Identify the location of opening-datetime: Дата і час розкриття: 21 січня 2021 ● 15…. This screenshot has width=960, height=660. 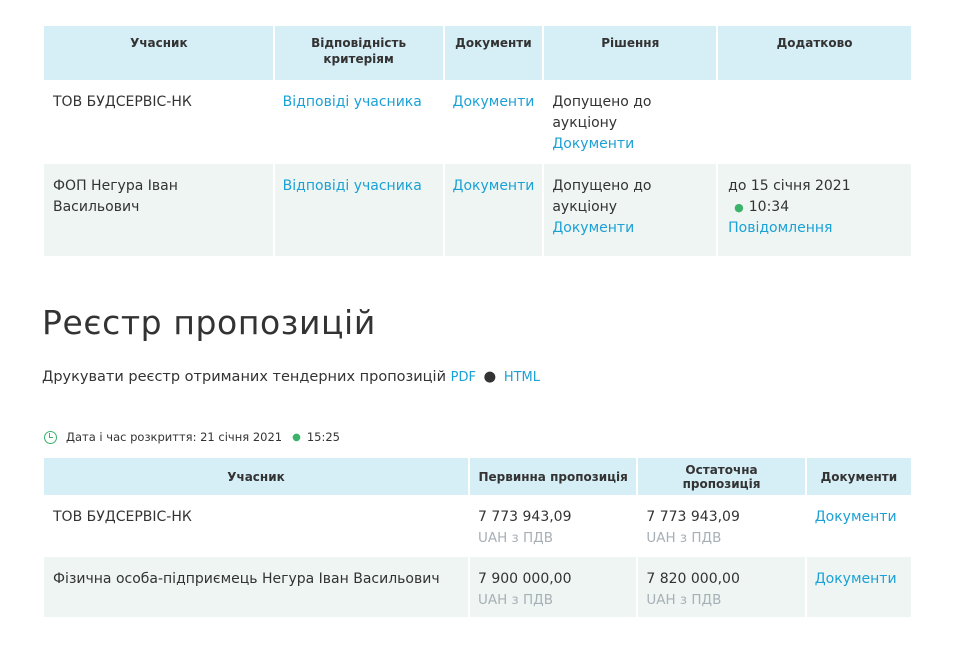
(192, 437).